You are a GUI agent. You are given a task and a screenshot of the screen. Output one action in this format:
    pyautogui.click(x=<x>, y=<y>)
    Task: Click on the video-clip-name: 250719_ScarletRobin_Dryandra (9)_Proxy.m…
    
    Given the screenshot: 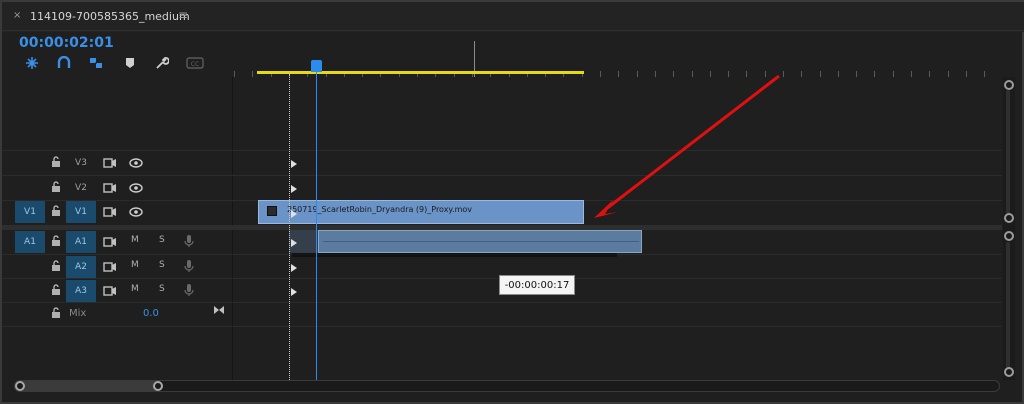 What is the action you would take?
    pyautogui.click(x=379, y=209)
    